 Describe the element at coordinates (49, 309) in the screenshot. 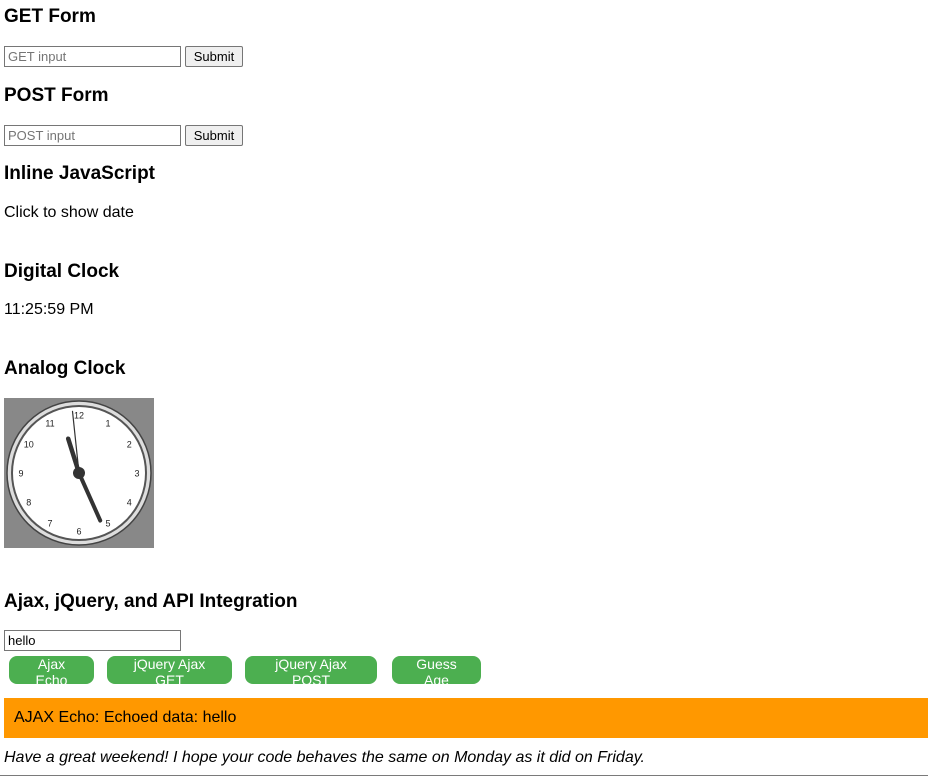

I see `digital-clock-time: 11:25:59 PM` at that location.